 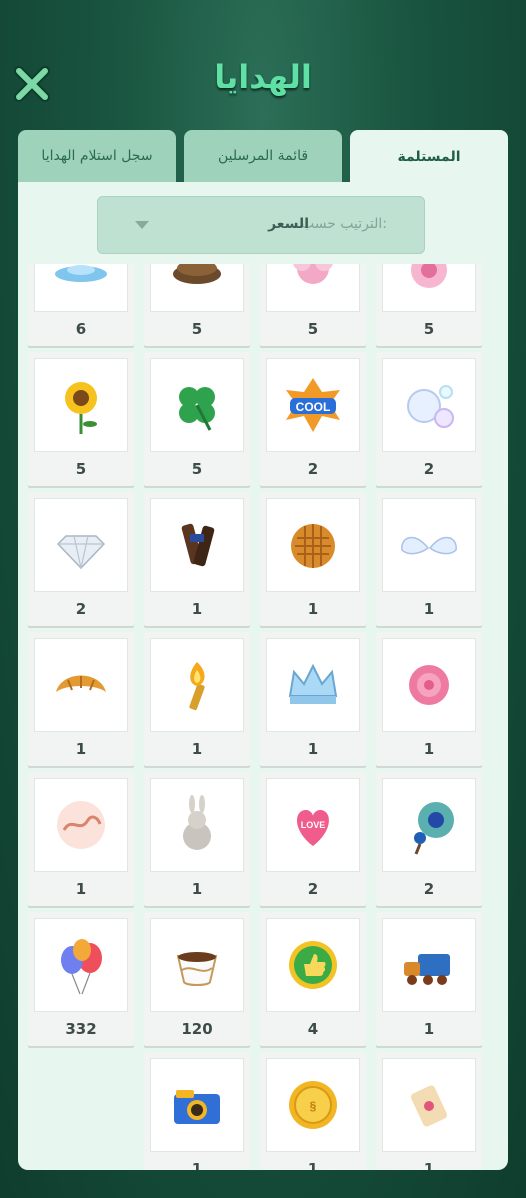 I want to click on diamond-icon, so click(x=81, y=552).